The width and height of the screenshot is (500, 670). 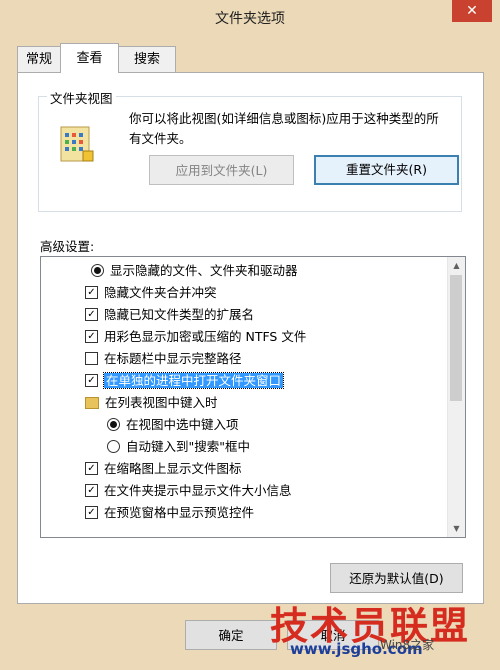 I want to click on title-bar: 文件夹选项 ✕, so click(x=250, y=19).